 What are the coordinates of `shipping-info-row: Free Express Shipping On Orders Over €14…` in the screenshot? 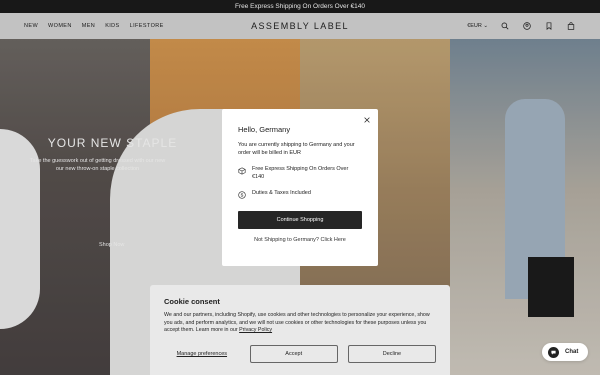 It's located at (300, 174).